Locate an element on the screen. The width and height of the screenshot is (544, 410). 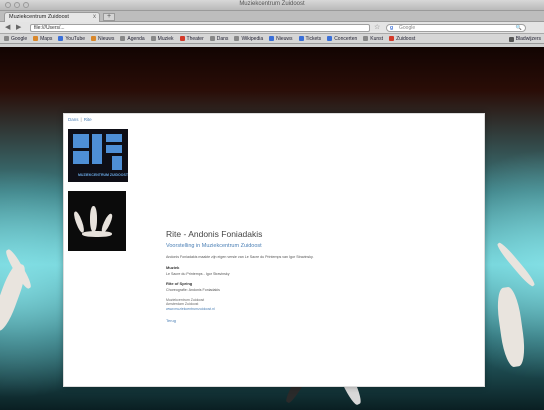
new-tab-button: + is located at coordinates (109, 17).